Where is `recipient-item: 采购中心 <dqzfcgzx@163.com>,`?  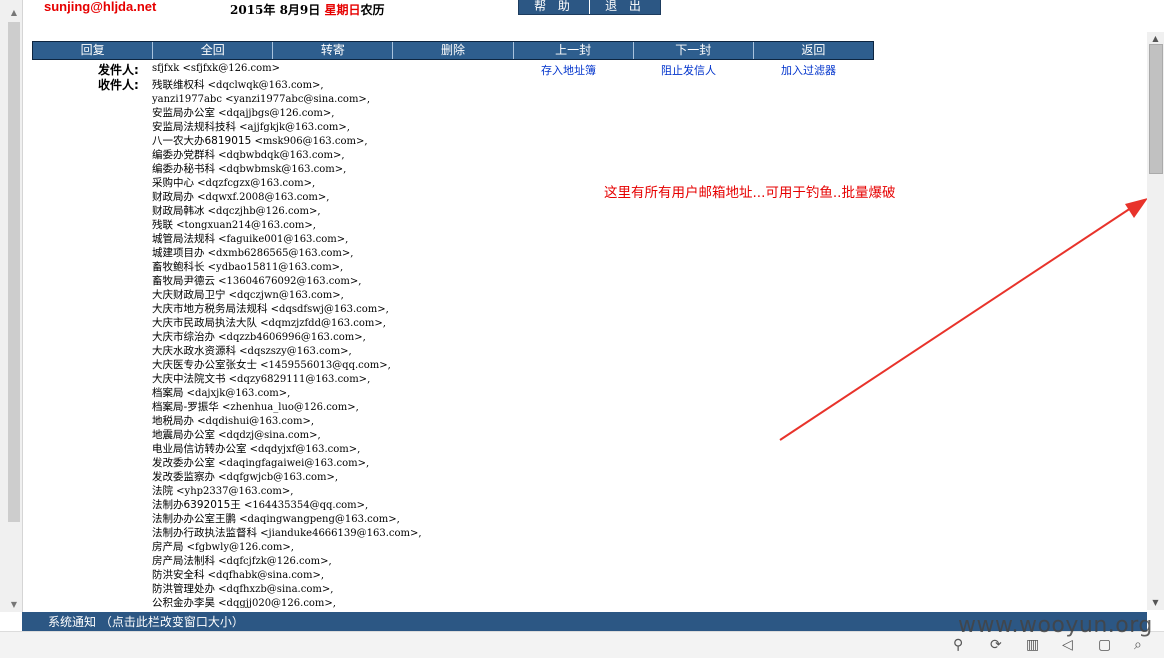
recipient-item: 采购中心 <dqzfcgzx@163.com>, is located at coordinates (287, 183).